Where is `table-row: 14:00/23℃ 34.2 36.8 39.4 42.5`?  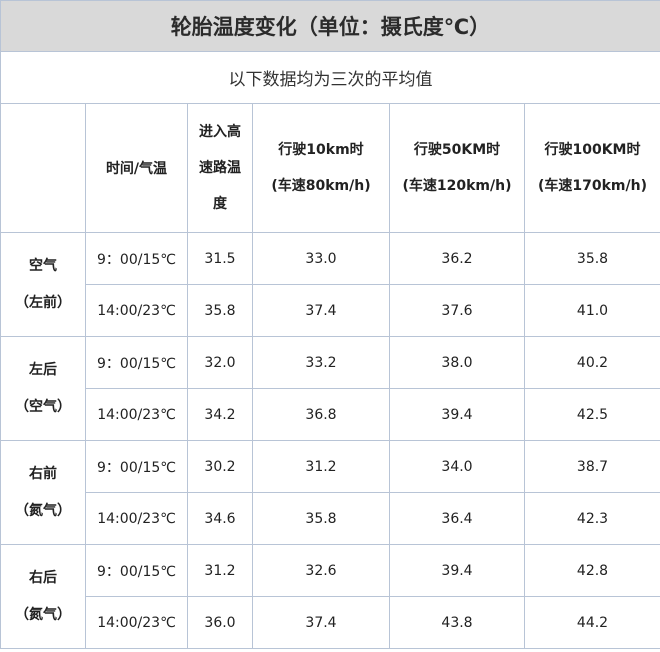
table-row: 14:00/23℃ 34.2 36.8 39.4 42.5 is located at coordinates (330, 414).